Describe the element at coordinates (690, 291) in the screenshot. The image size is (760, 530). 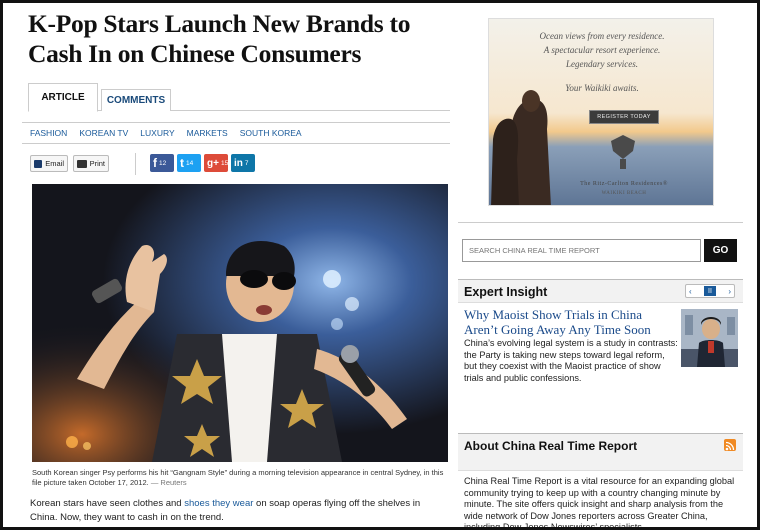
I see `chevron-left-icon: ‹` at that location.